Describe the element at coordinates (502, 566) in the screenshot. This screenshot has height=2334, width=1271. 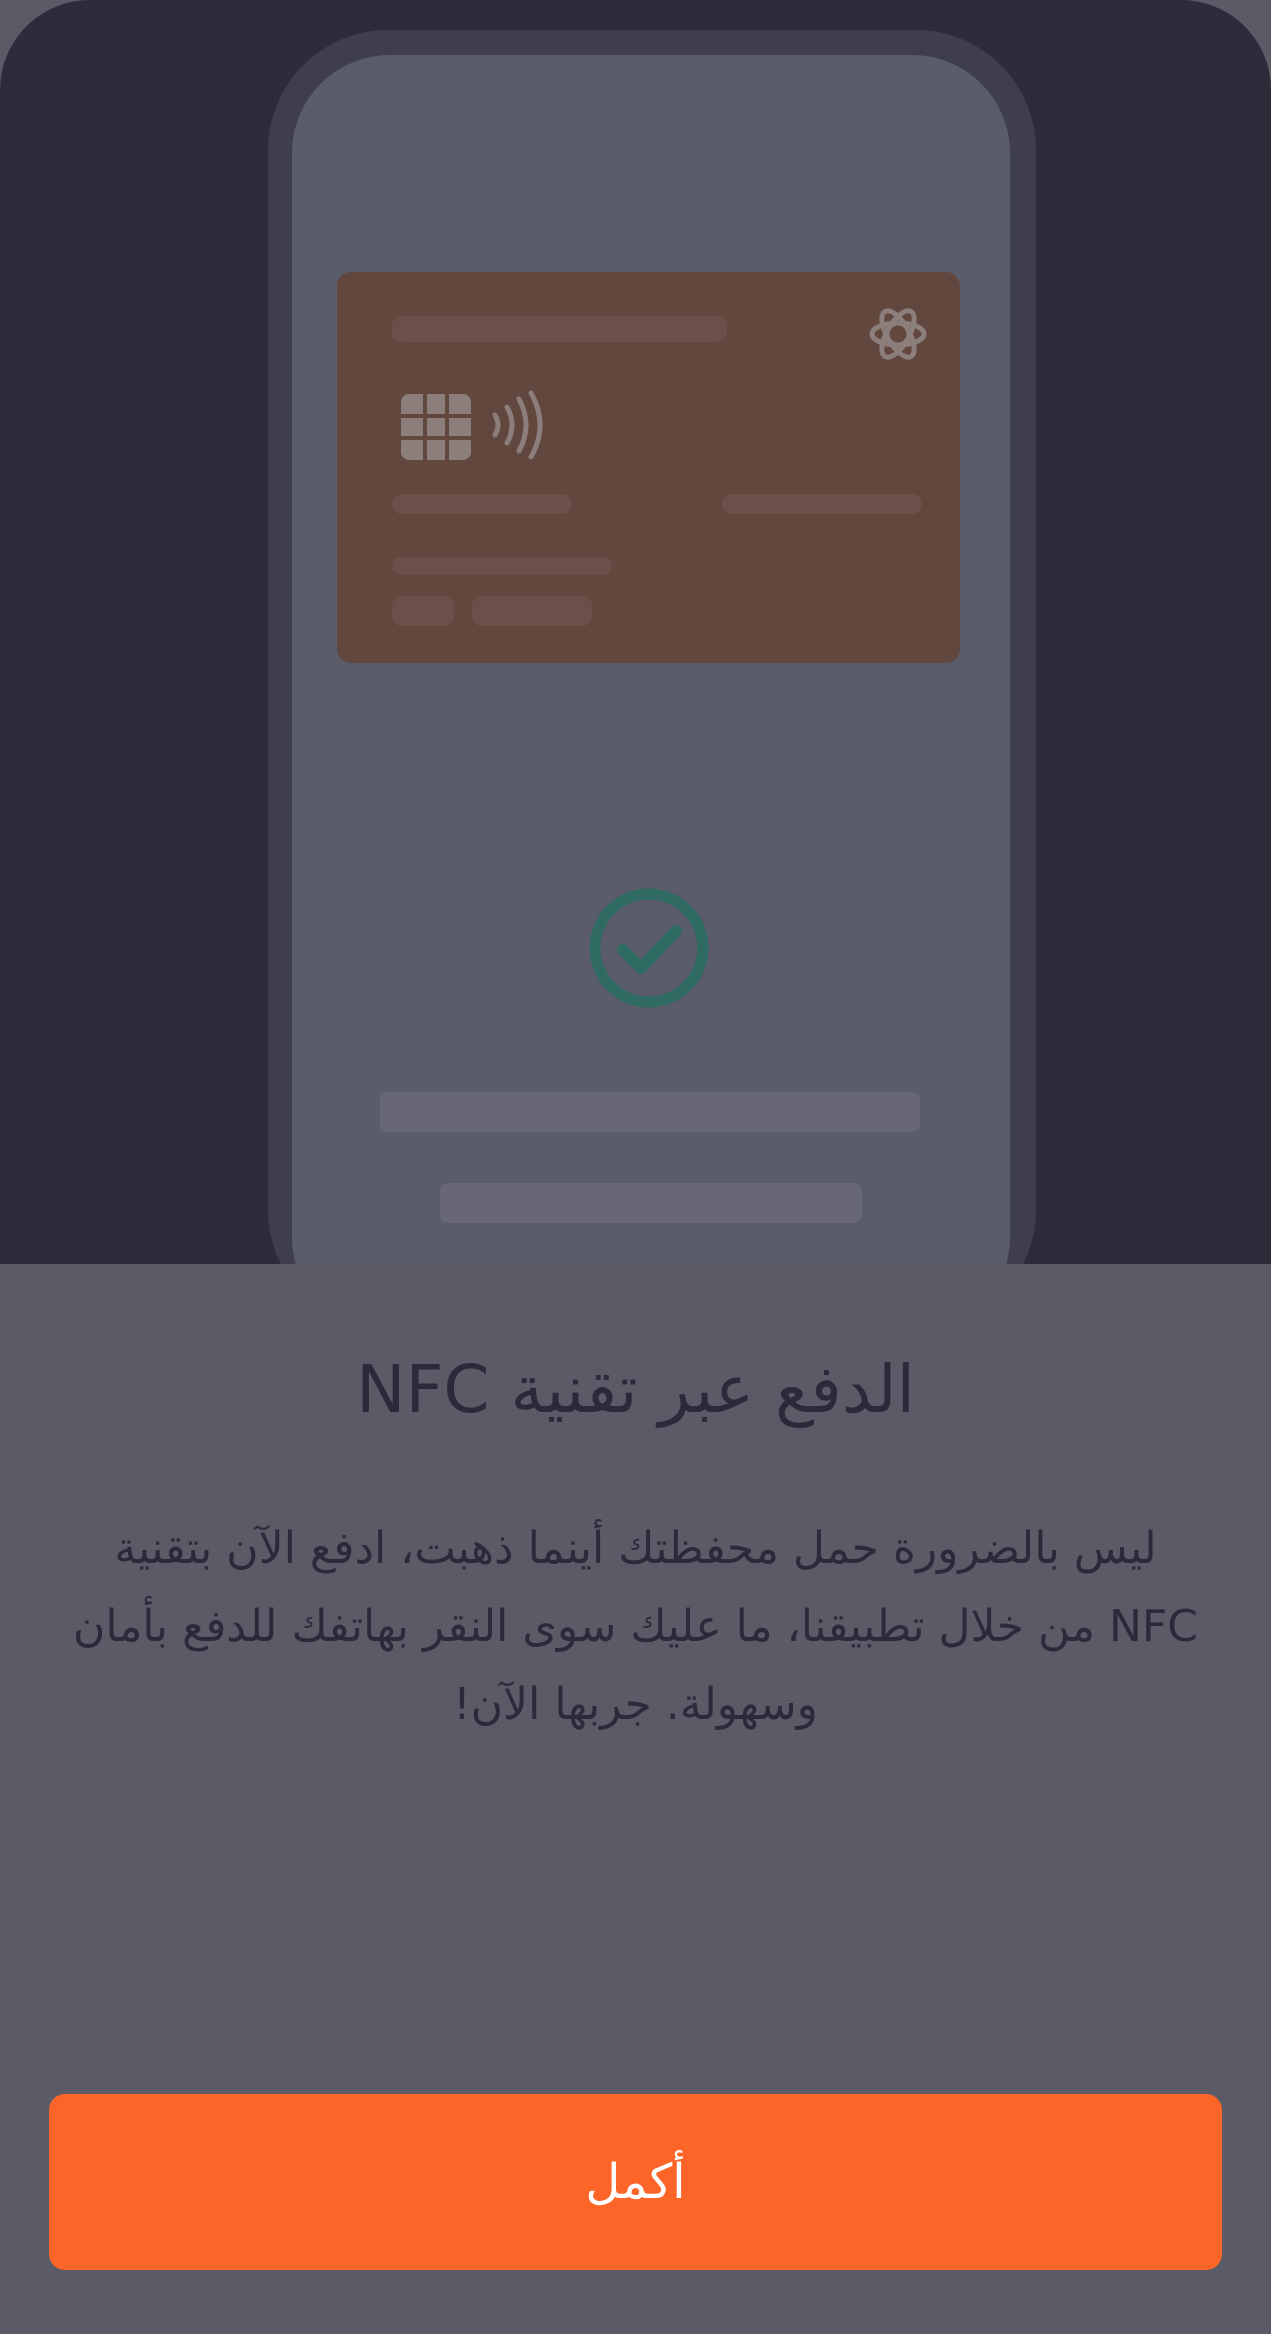
I see `card-holder-placeholder` at that location.